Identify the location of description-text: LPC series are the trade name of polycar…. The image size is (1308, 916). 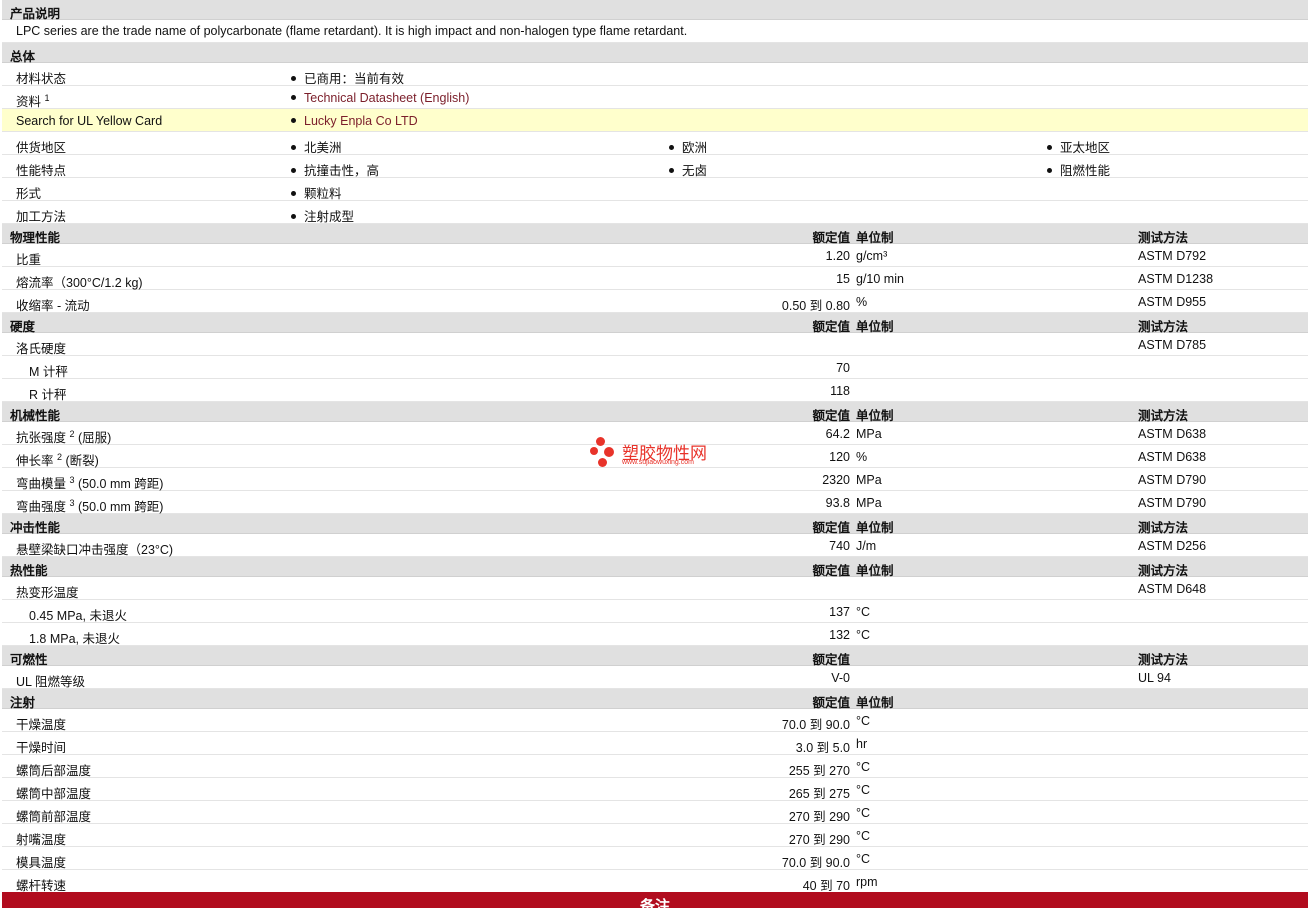
(352, 31).